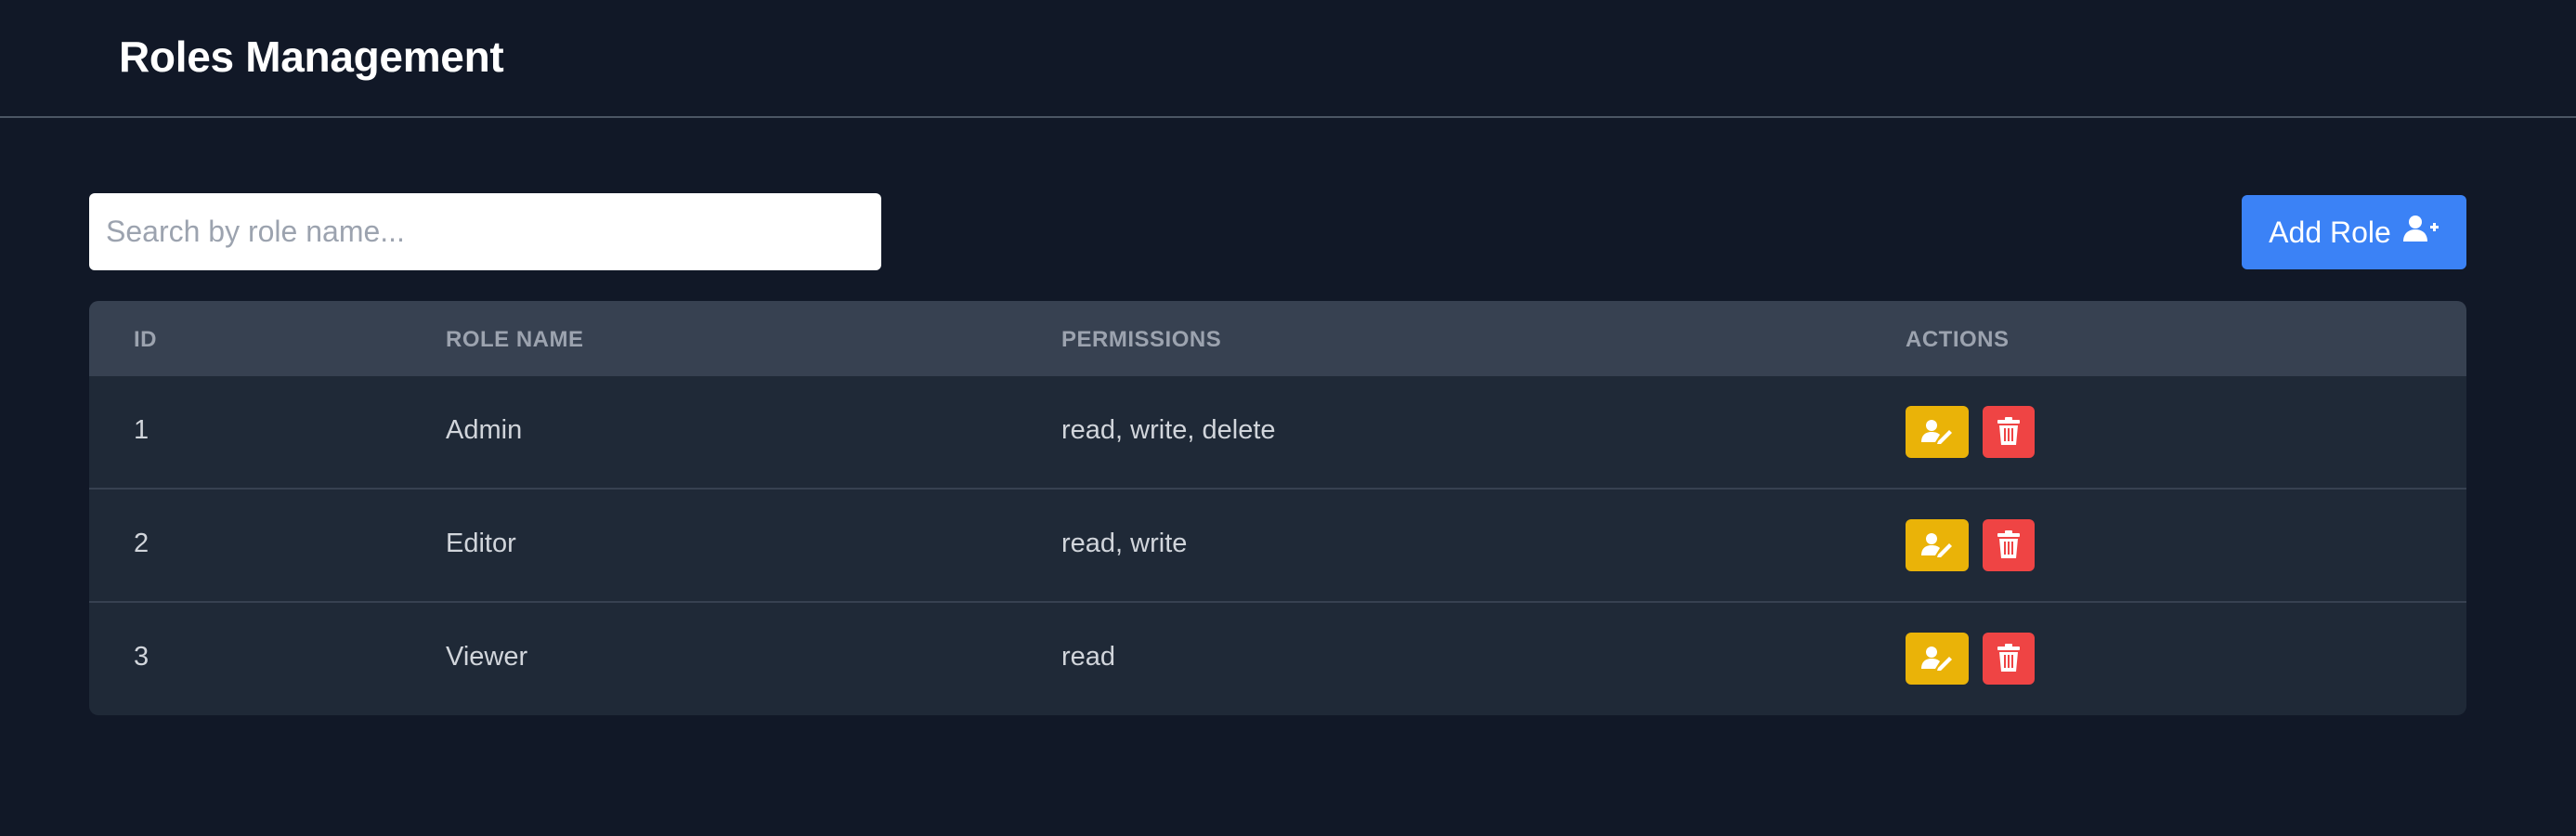  What do you see at coordinates (2330, 232) in the screenshot?
I see `add-role-label: Add Role` at bounding box center [2330, 232].